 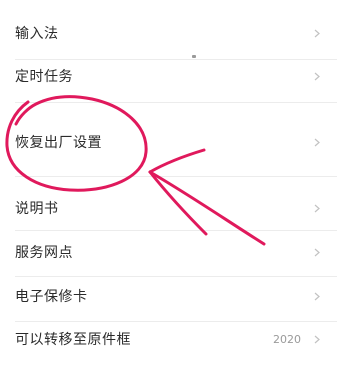 I want to click on settings-item-label: 定时任务, so click(x=44, y=77).